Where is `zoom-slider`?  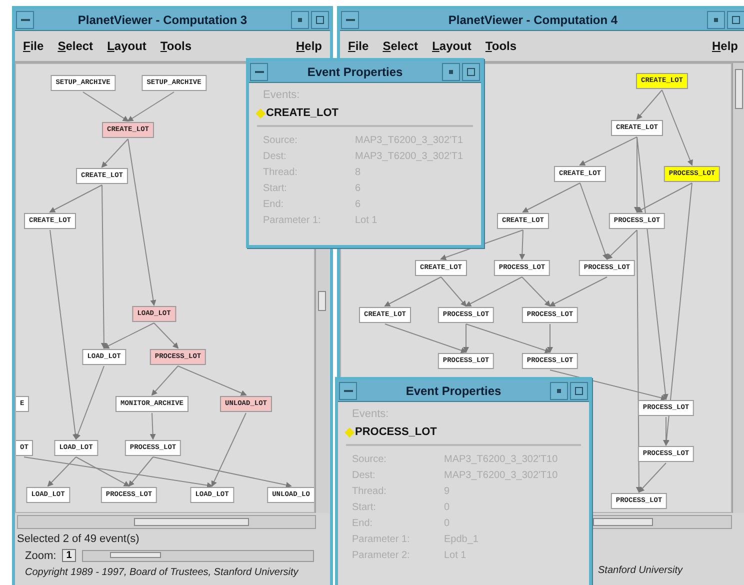 zoom-slider is located at coordinates (198, 556).